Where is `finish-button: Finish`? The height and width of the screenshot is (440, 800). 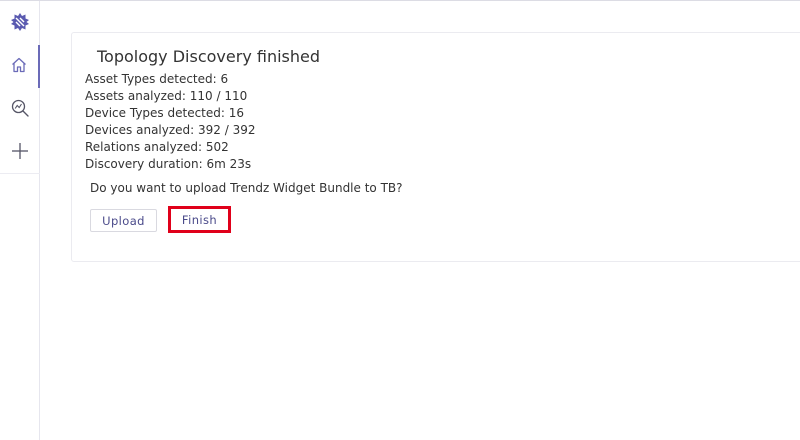
finish-button: Finish is located at coordinates (199, 219).